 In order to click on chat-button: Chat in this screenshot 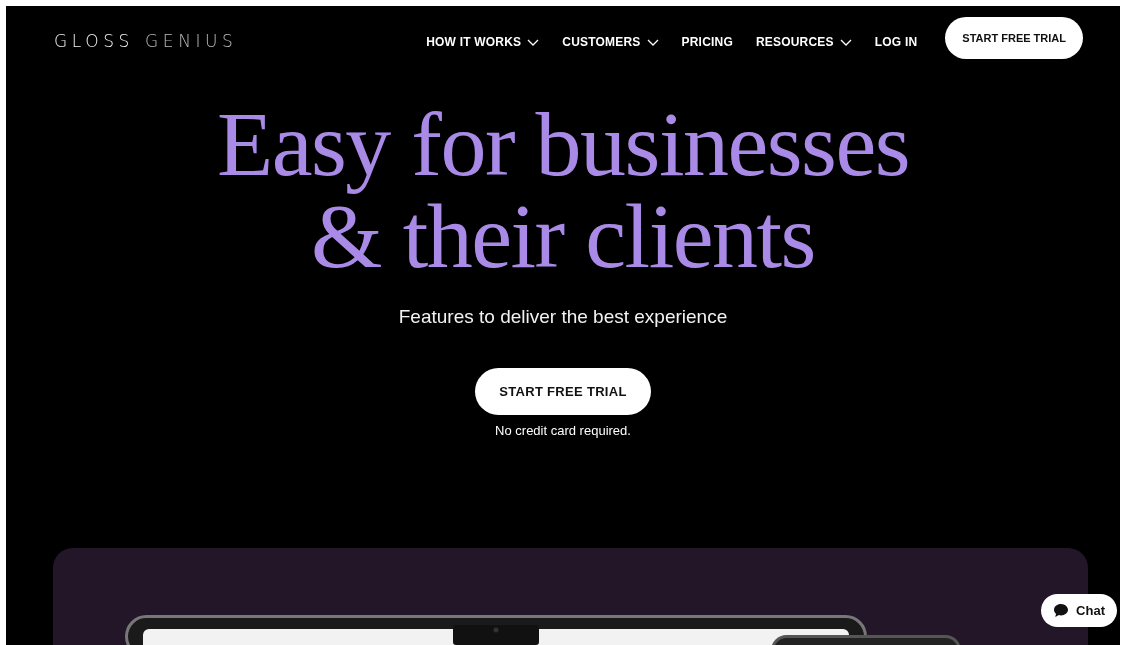, I will do `click(1079, 610)`.